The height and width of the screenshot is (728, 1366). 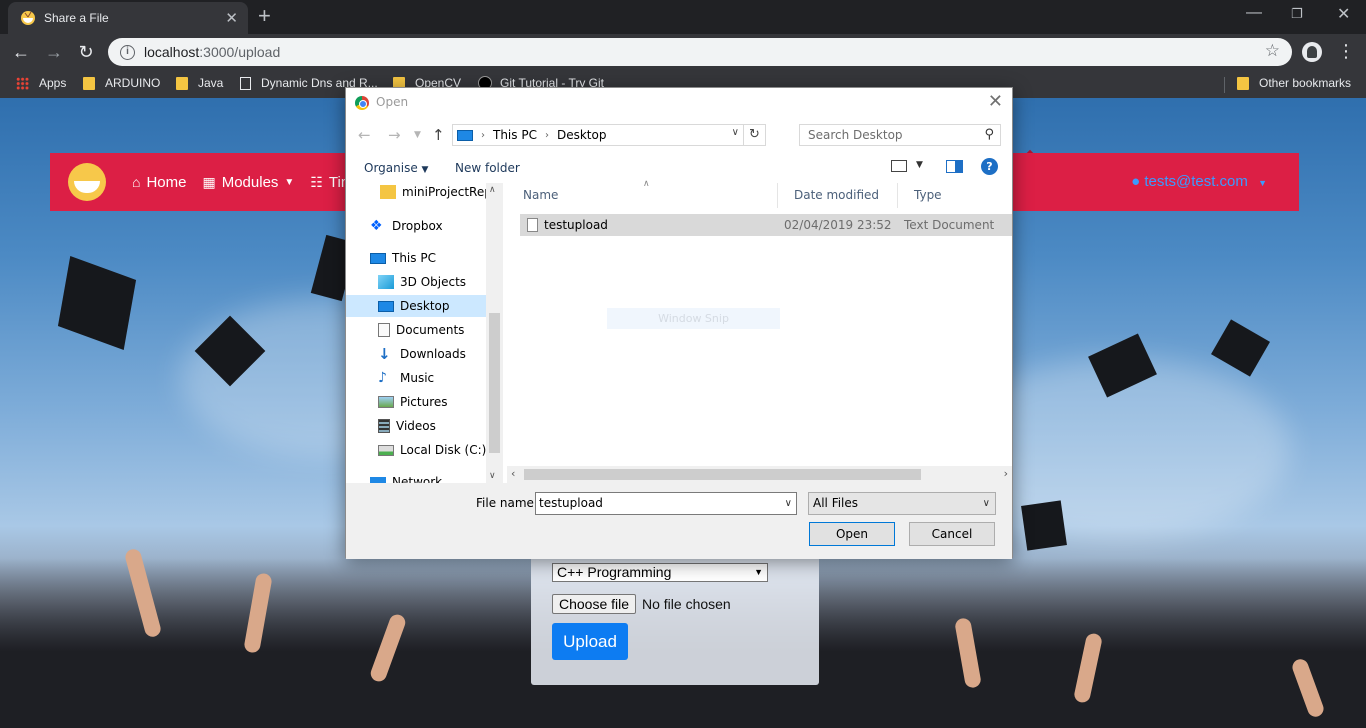 I want to click on file-name-input: testupload ∨, so click(x=666, y=503).